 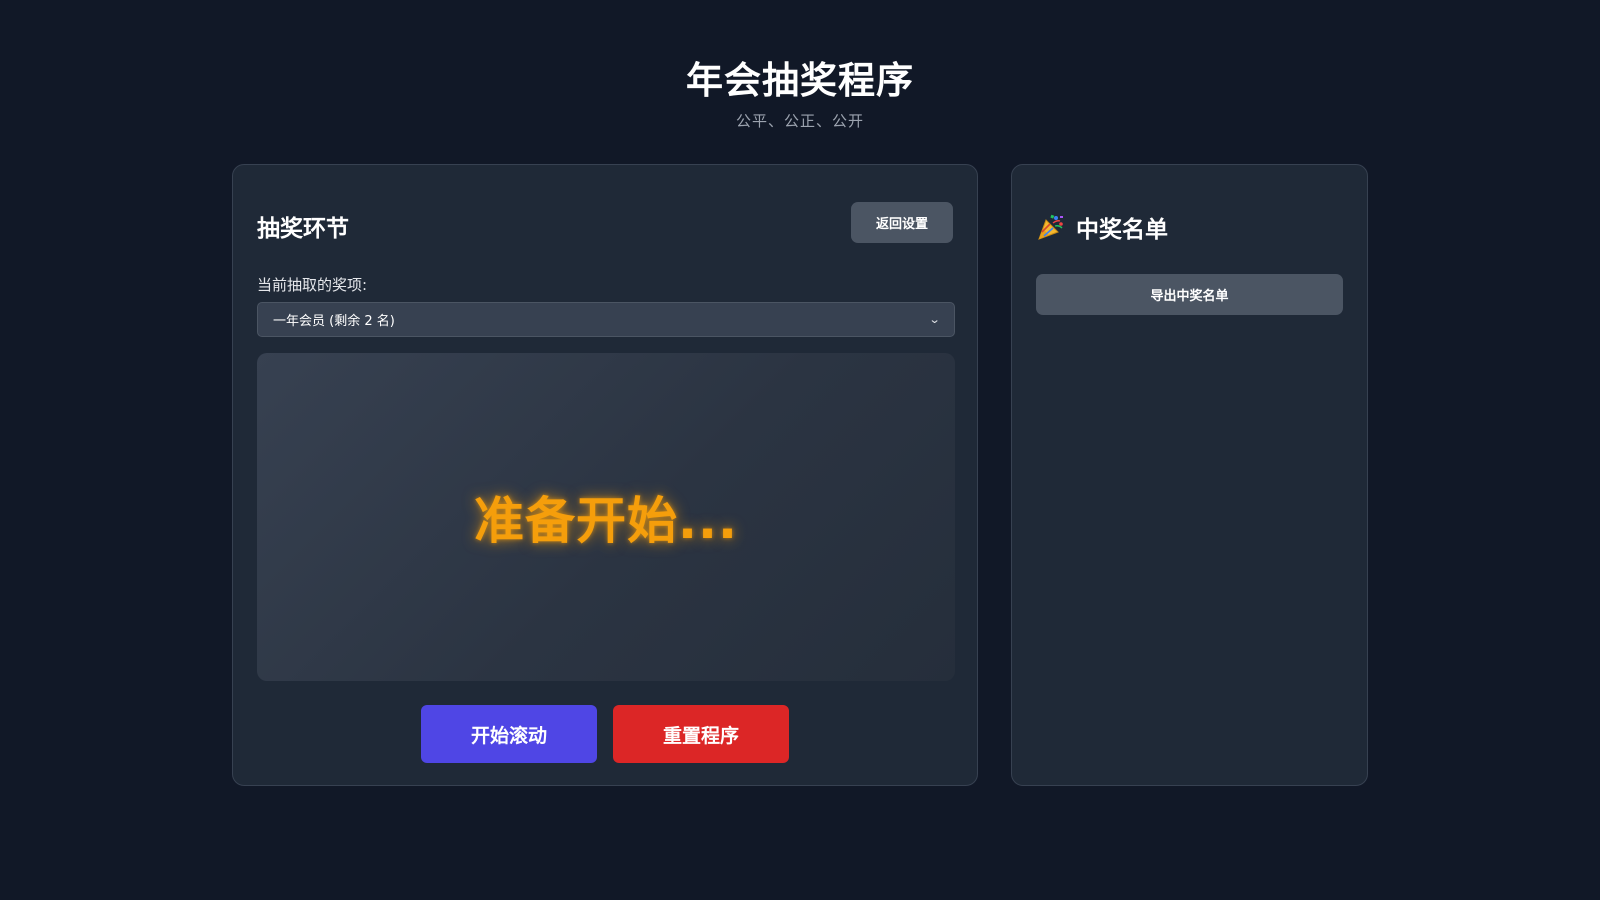 What do you see at coordinates (605, 734) in the screenshot?
I see `action-buttons: 开始滚动 重置程序` at bounding box center [605, 734].